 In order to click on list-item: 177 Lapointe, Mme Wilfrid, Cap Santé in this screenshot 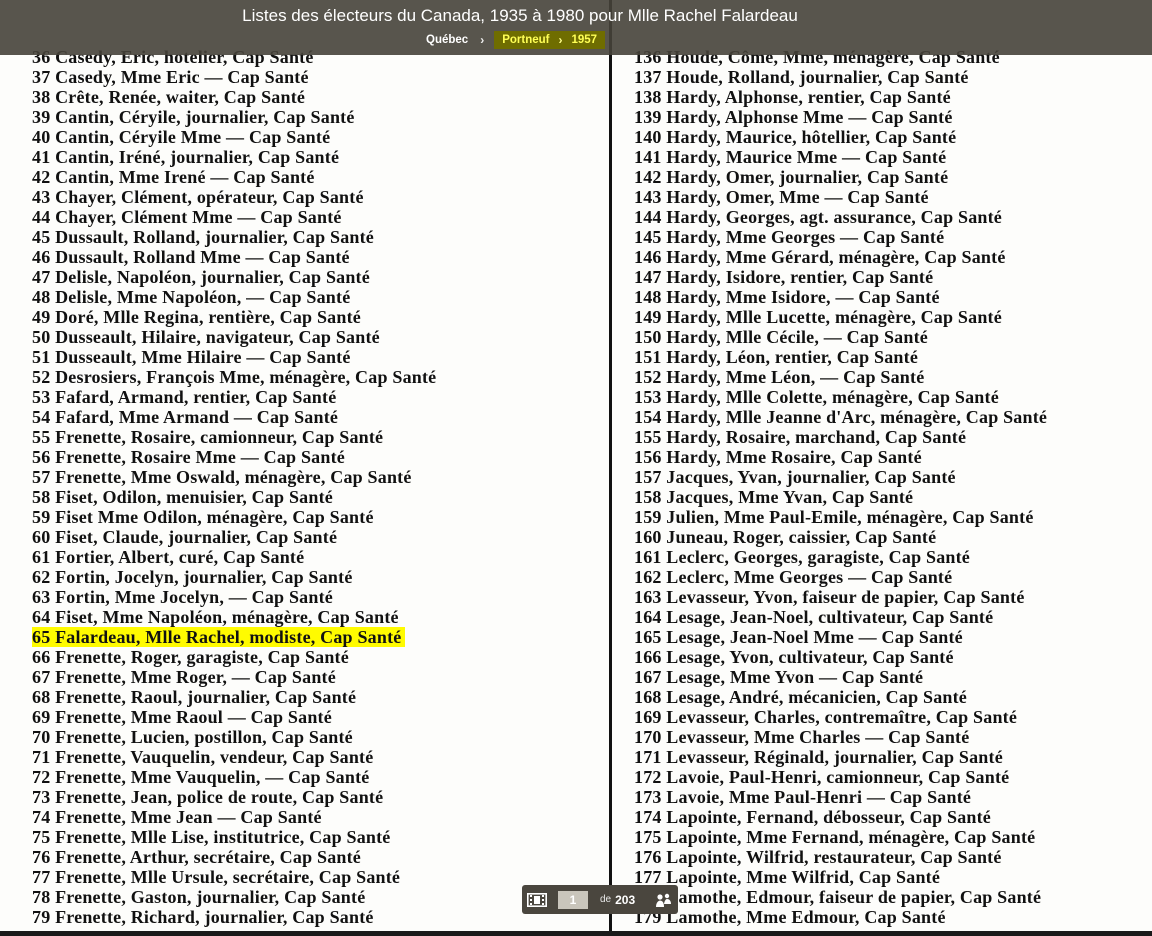, I will do `click(787, 877)`.